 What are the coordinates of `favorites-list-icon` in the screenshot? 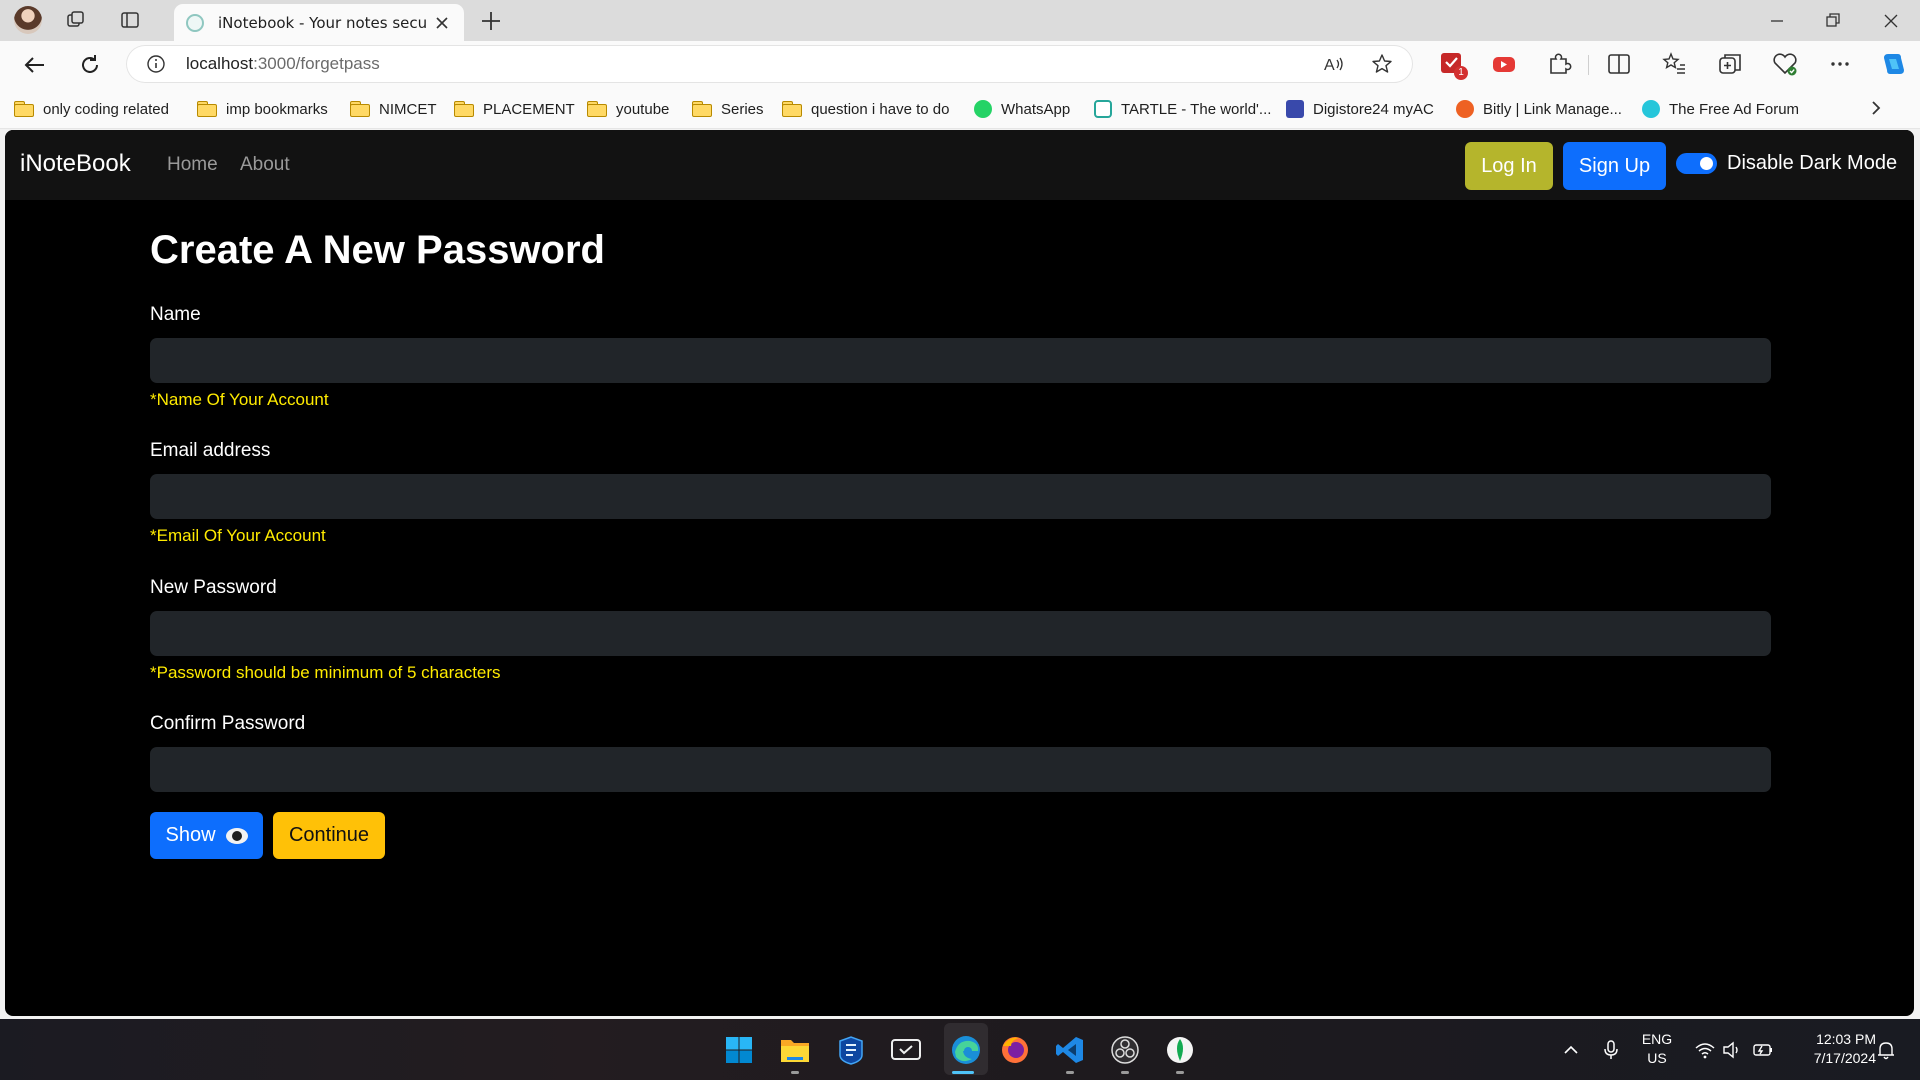 It's located at (1674, 64).